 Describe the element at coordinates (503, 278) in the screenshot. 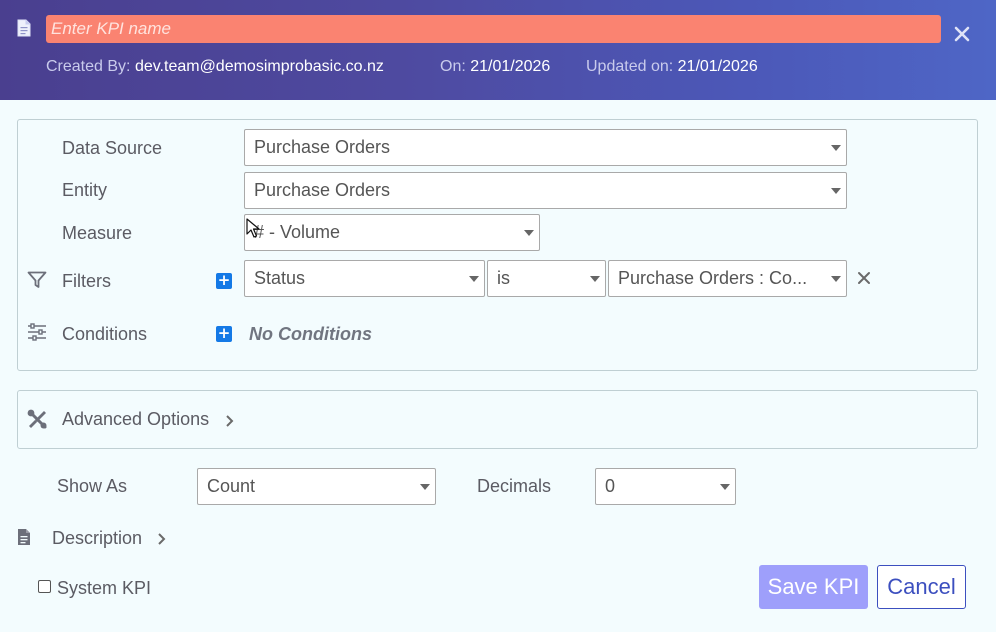

I see `filter-operator-value: is` at that location.